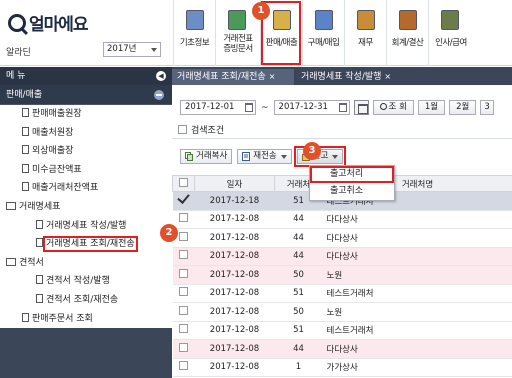  I want to click on sidebar-item: 거래명세표, so click(86, 207).